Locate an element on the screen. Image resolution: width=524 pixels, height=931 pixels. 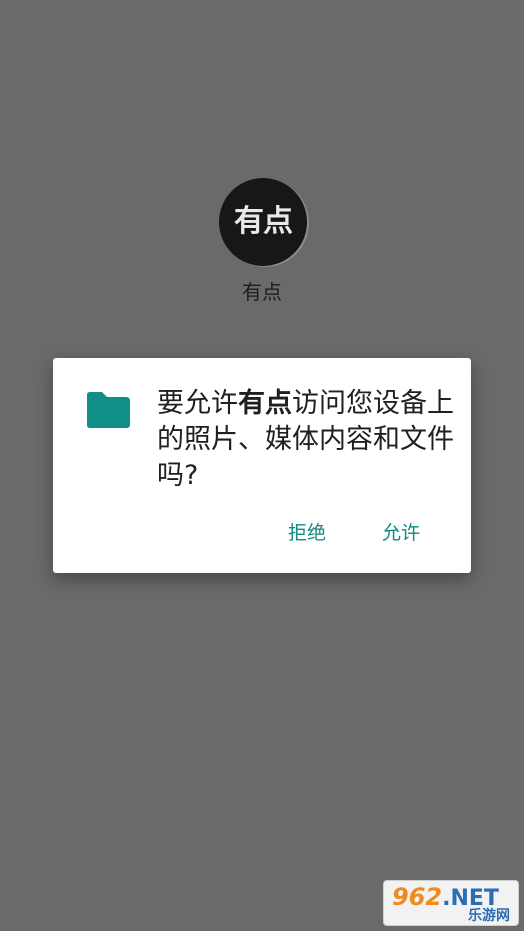
deny-button: 拒绝 is located at coordinates (307, 534).